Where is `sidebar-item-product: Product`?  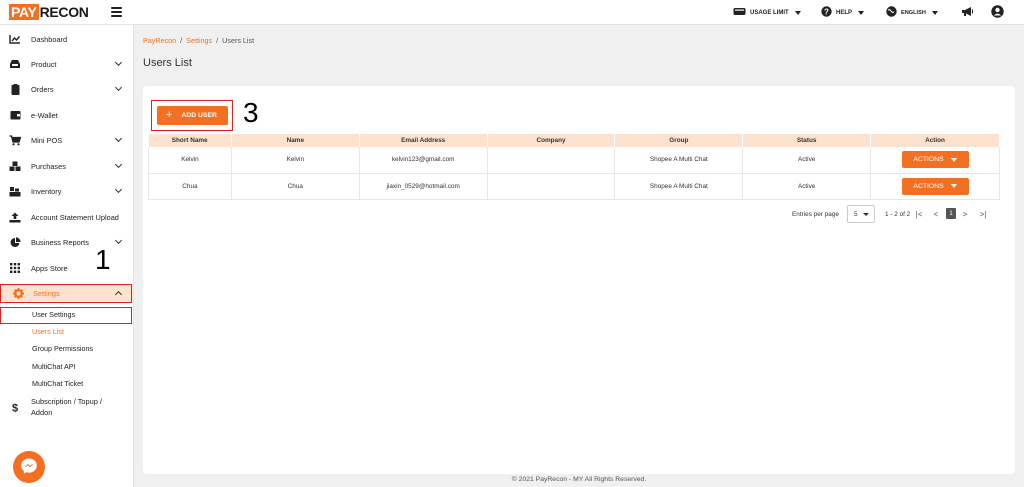
sidebar-item-product: Product is located at coordinates (67, 64).